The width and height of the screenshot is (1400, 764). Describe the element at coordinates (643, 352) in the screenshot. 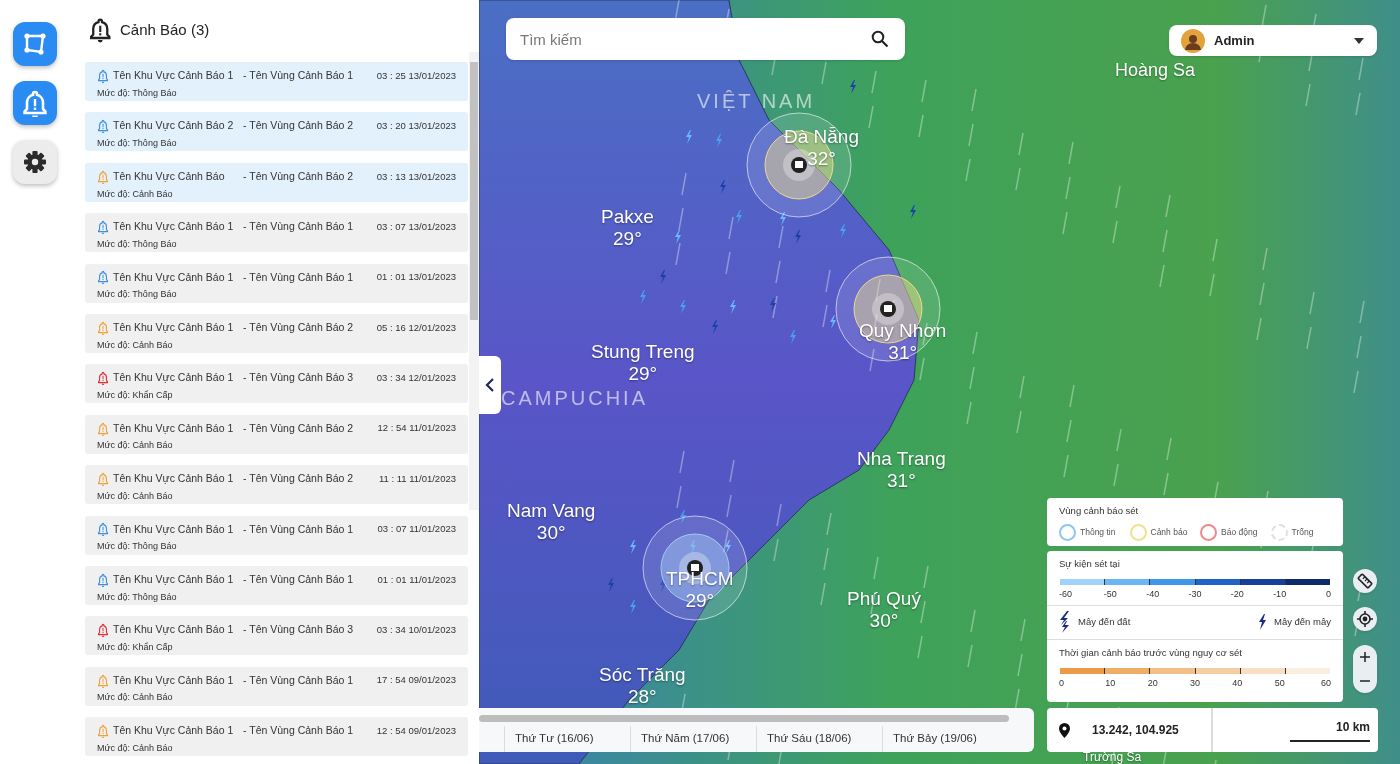

I see `city-label: Stung Treng` at that location.